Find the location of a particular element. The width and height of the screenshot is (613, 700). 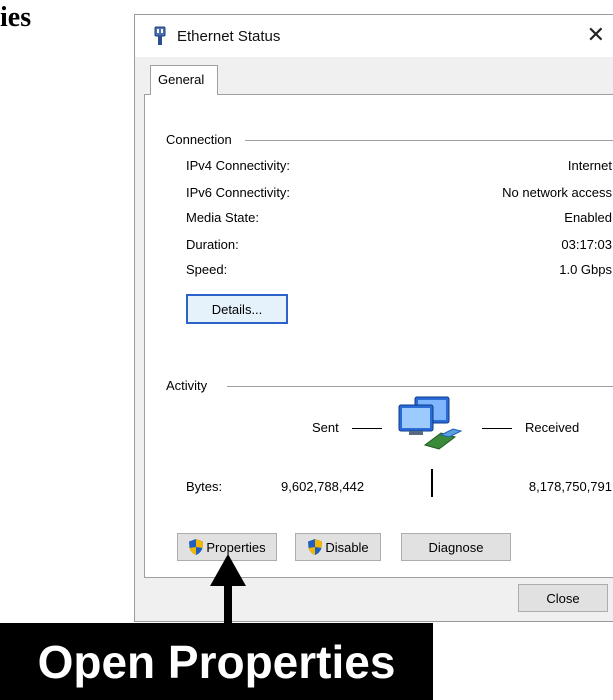

title-bar: Ethernet Status ✕ is located at coordinates (374, 36).